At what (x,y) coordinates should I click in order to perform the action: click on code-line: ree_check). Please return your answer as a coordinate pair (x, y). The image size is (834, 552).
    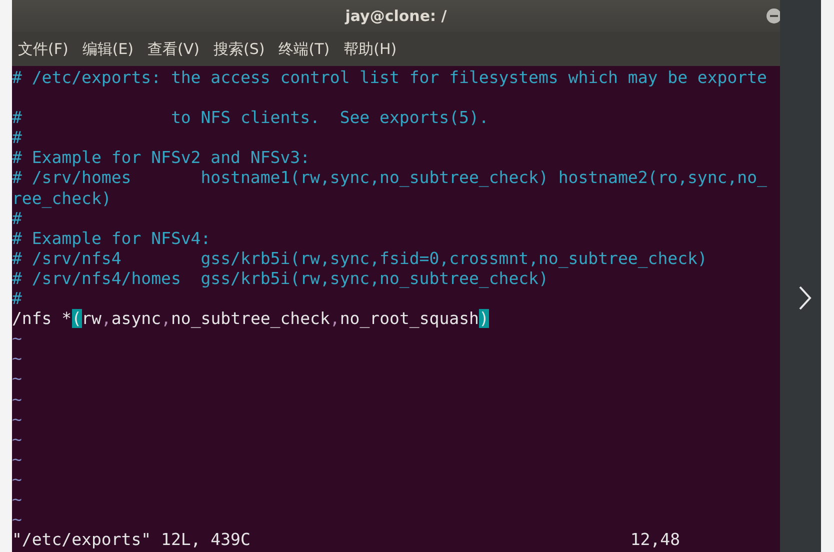
    Looking at the image, I should click on (62, 198).